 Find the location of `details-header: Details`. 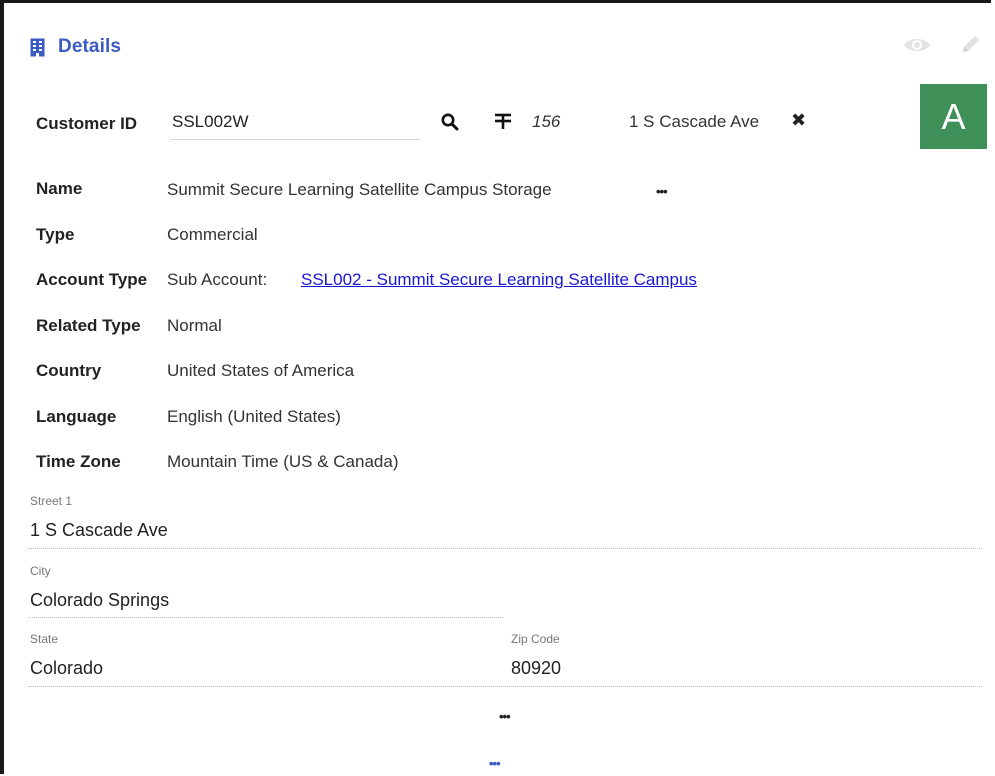

details-header: Details is located at coordinates (75, 47).